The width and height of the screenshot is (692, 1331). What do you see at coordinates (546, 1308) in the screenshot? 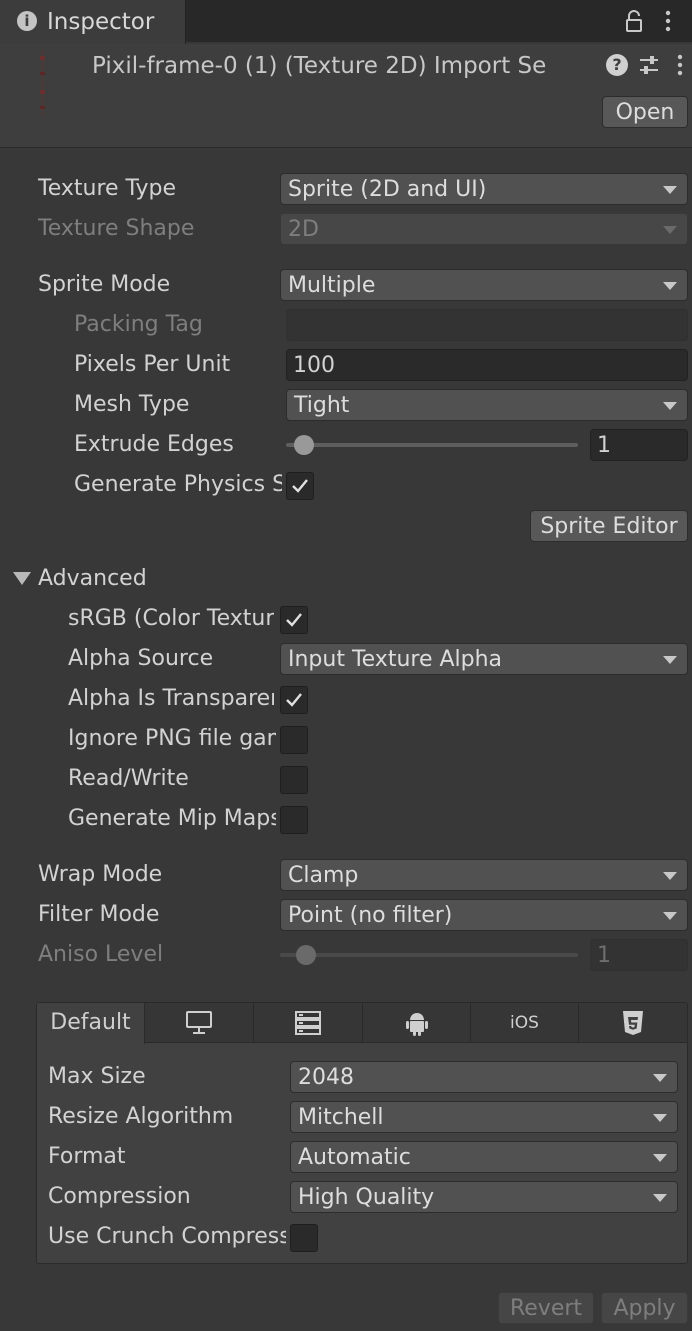
I see `revert-button: Revert` at bounding box center [546, 1308].